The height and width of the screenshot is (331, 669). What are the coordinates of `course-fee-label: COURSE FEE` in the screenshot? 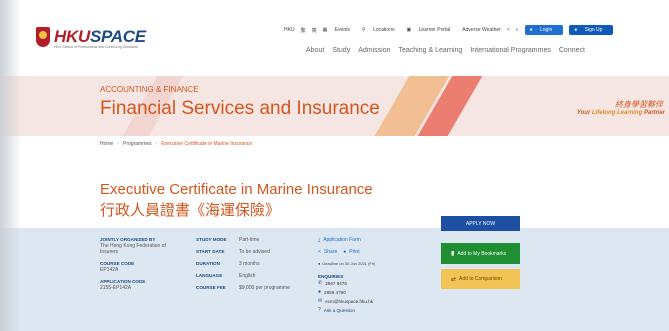 It's located at (211, 287).